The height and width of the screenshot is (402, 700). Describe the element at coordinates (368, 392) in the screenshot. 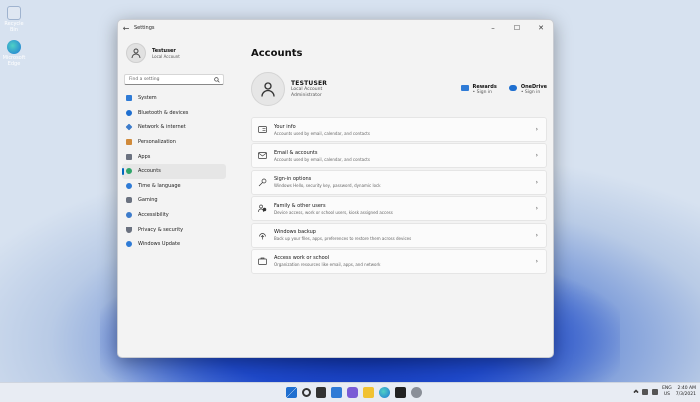

I see `file-explorer-icon` at that location.